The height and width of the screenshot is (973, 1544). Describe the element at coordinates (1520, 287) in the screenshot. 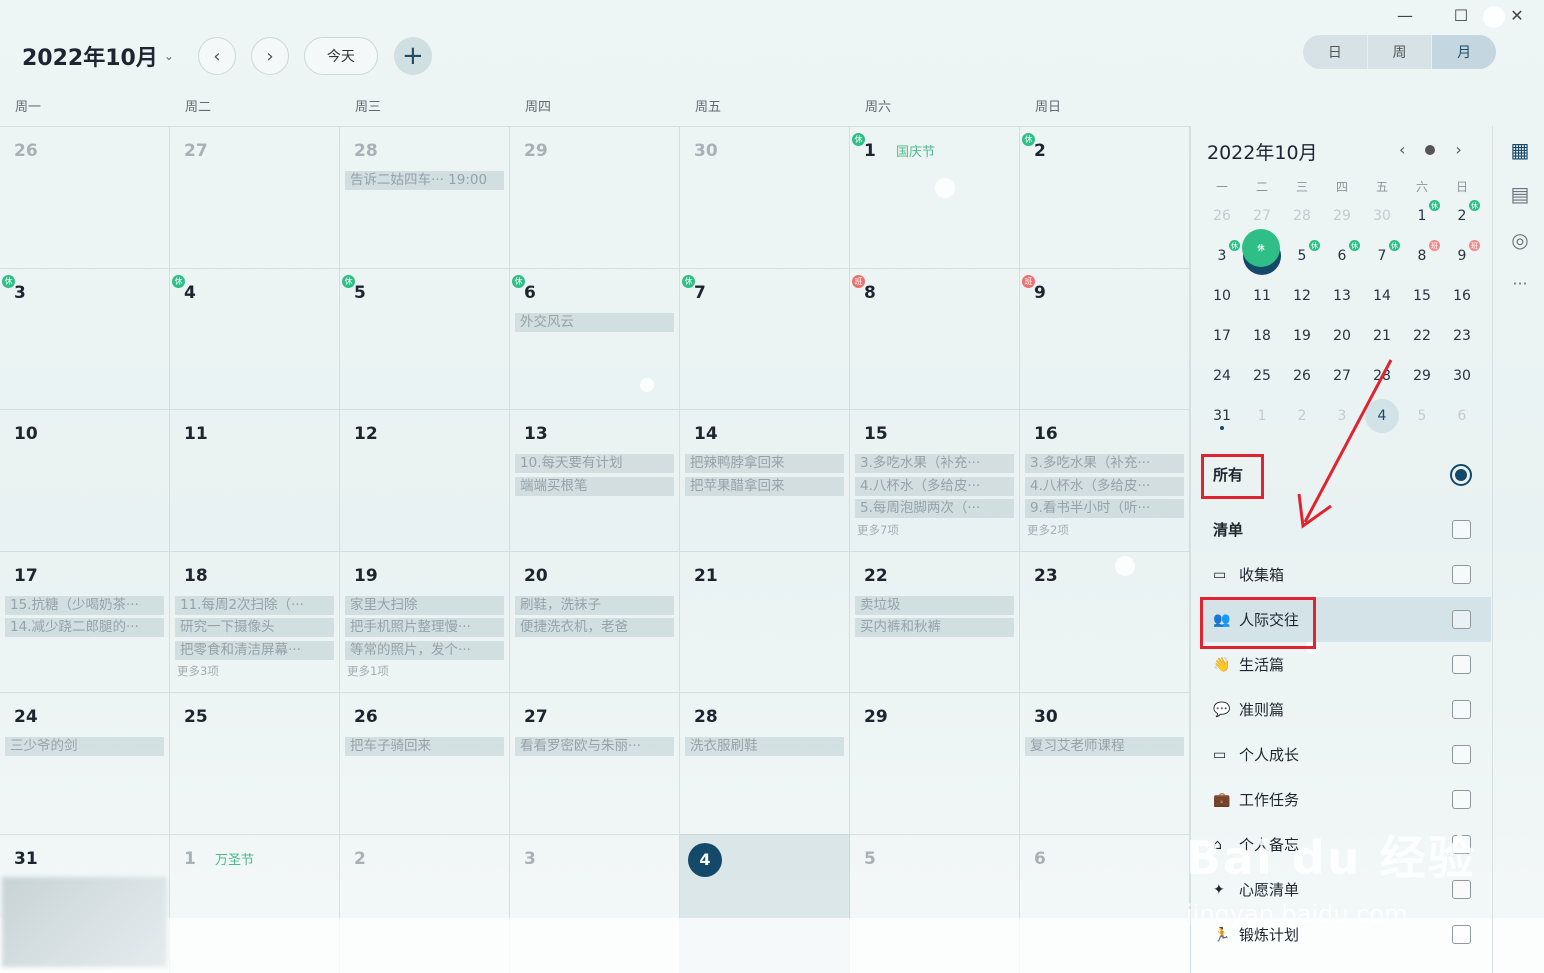

I see `more-icon: ···` at that location.